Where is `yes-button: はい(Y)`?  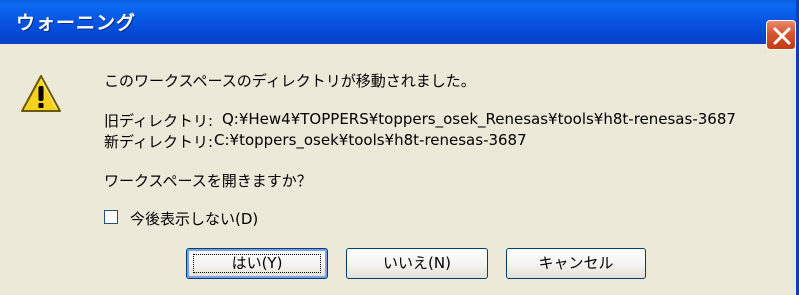 yes-button: はい(Y) is located at coordinates (257, 263).